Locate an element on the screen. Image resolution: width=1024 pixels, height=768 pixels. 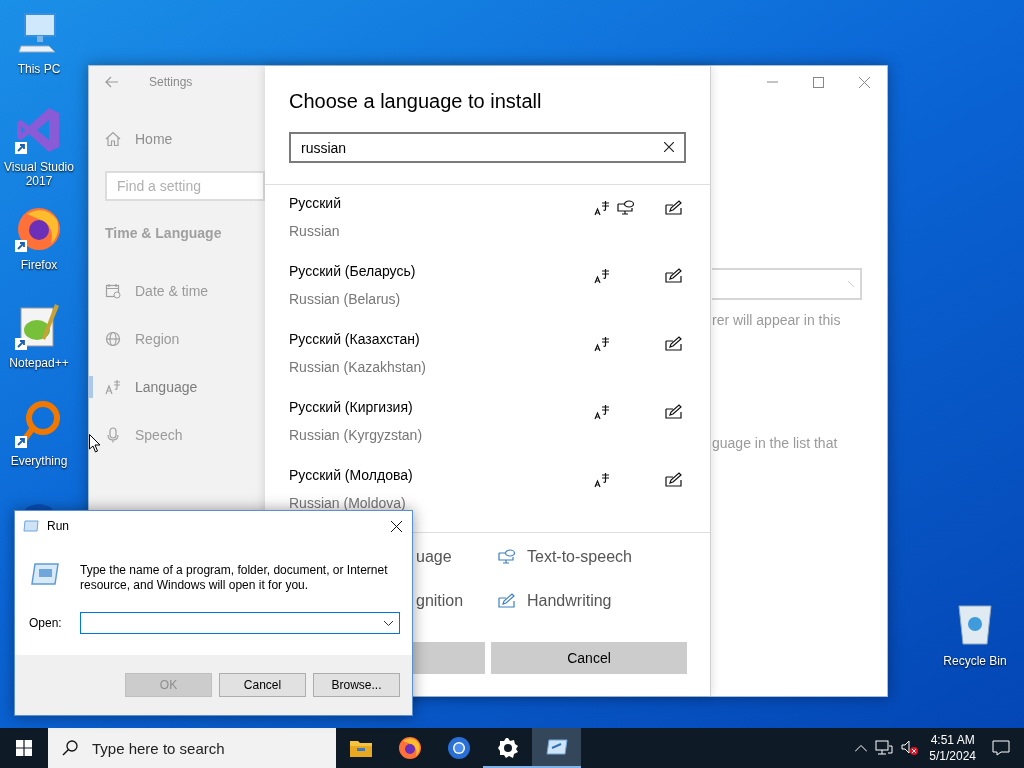
language-english-name: Russian (Kazakhstan) is located at coordinates (358, 367).